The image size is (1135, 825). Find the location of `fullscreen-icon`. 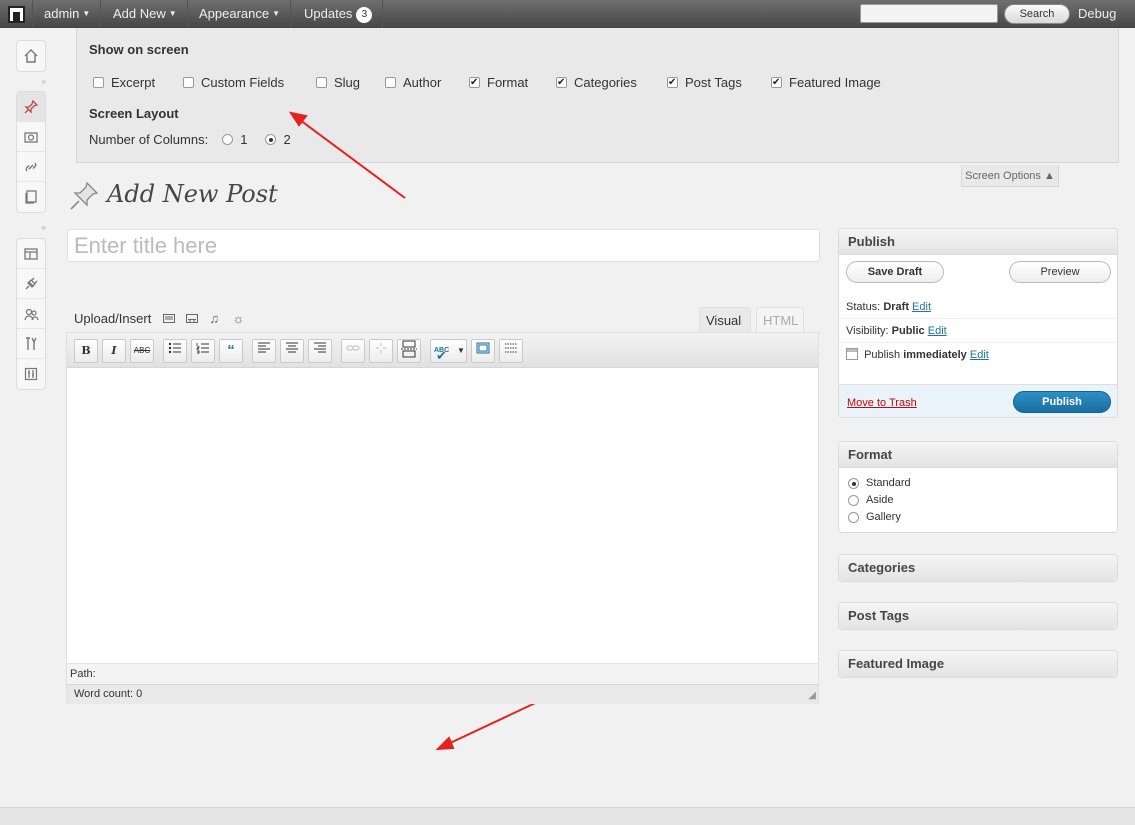

fullscreen-icon is located at coordinates (483, 351).